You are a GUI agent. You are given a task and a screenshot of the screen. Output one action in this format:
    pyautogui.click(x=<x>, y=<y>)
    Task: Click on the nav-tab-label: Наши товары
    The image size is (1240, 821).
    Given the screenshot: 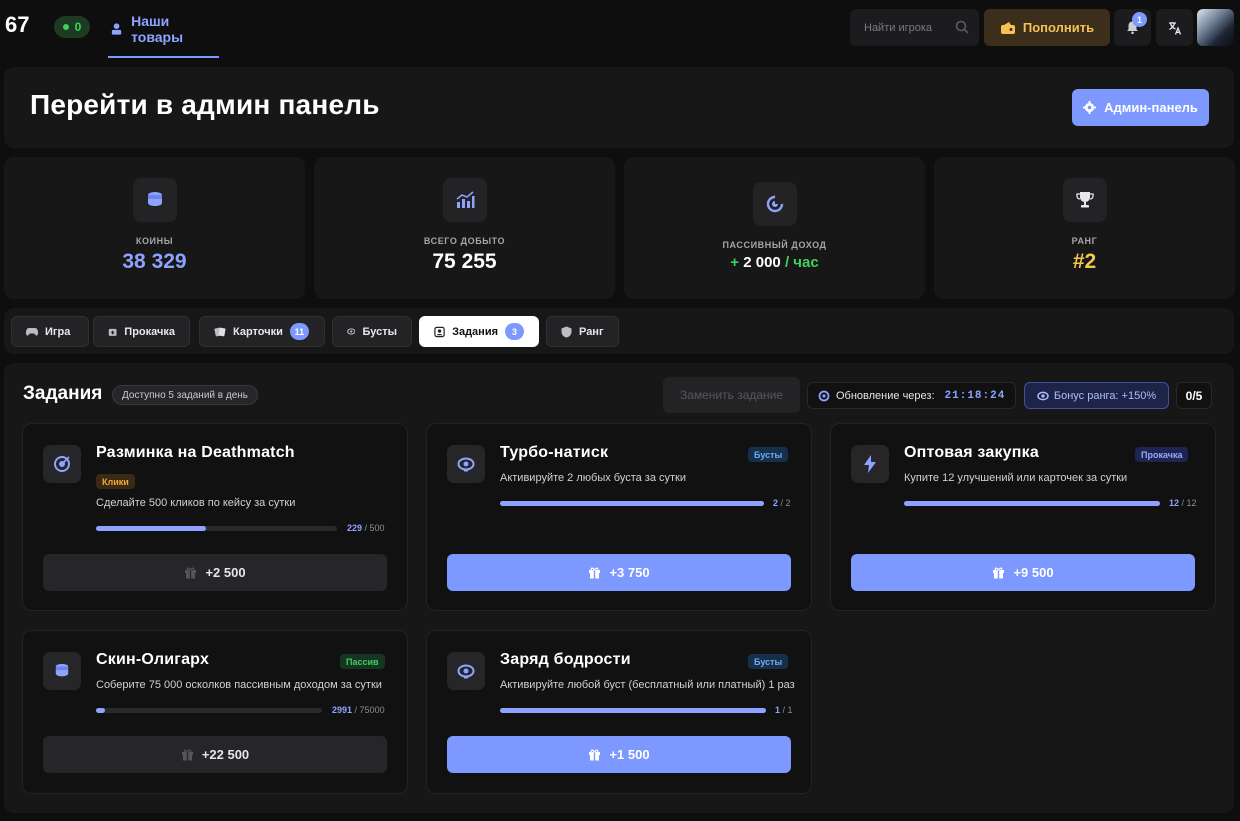 What is the action you would take?
    pyautogui.click(x=157, y=29)
    